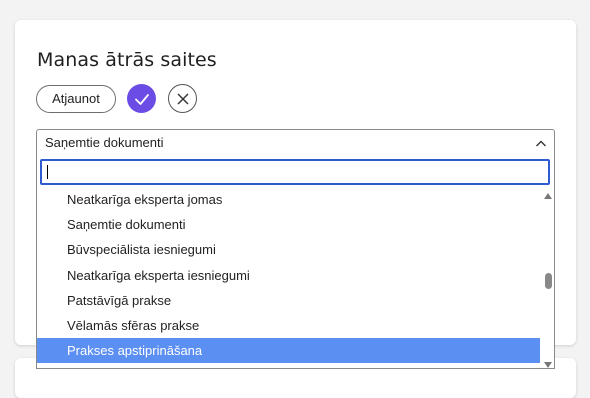 Image resolution: width=590 pixels, height=398 pixels. Describe the element at coordinates (295, 172) in the screenshot. I see `dropdown-search-input` at that location.